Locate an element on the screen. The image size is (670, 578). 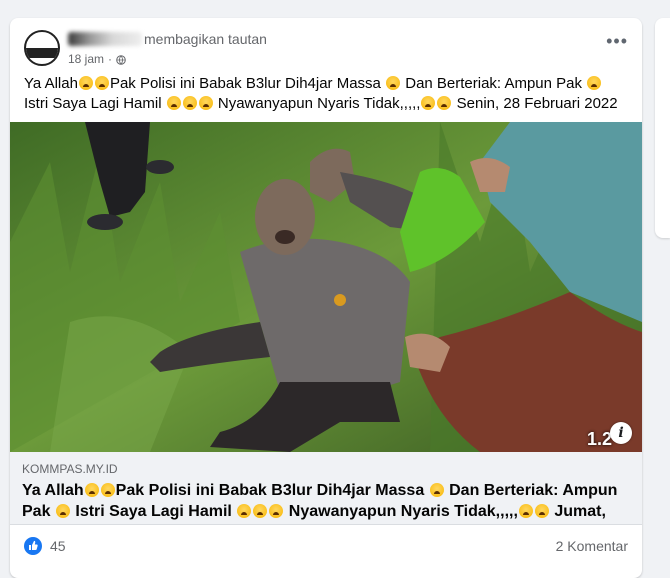
link-title-part: Pak Polisi ini Babak B3lur Dih4jar Massa is located at coordinates (272, 490).